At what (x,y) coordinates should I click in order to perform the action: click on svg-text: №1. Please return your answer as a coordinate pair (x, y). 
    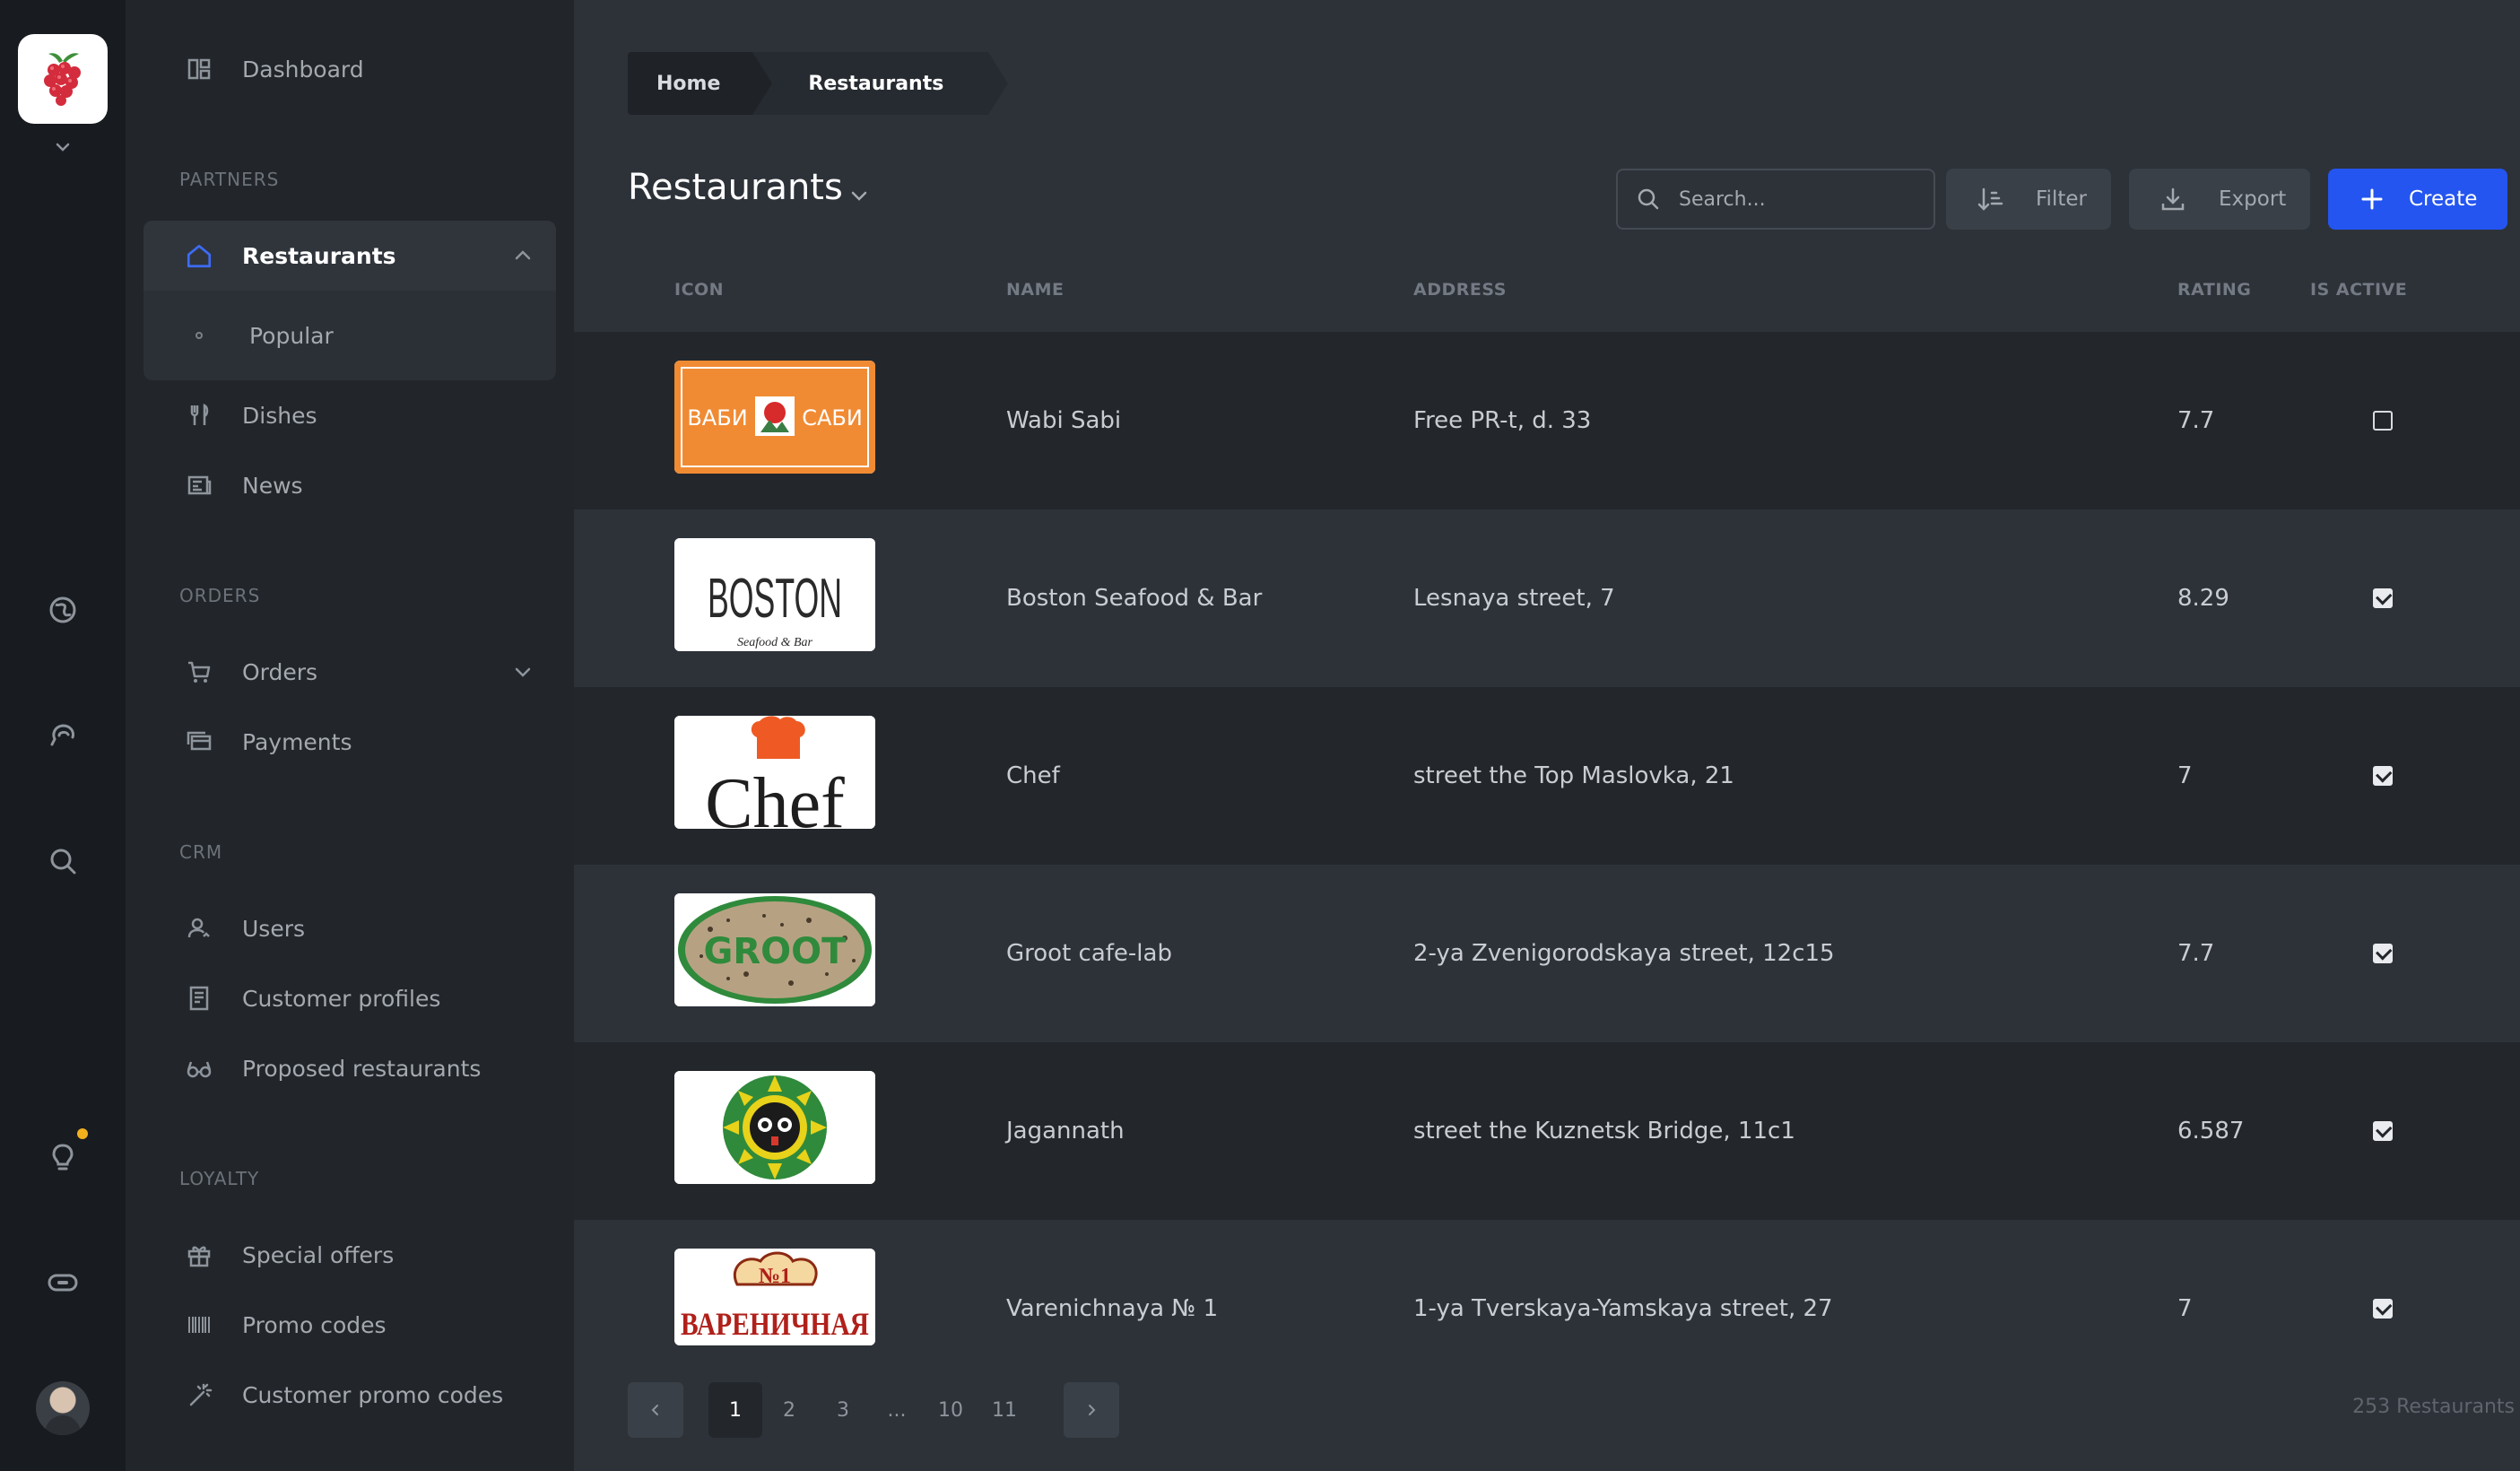
    Looking at the image, I should click on (775, 1276).